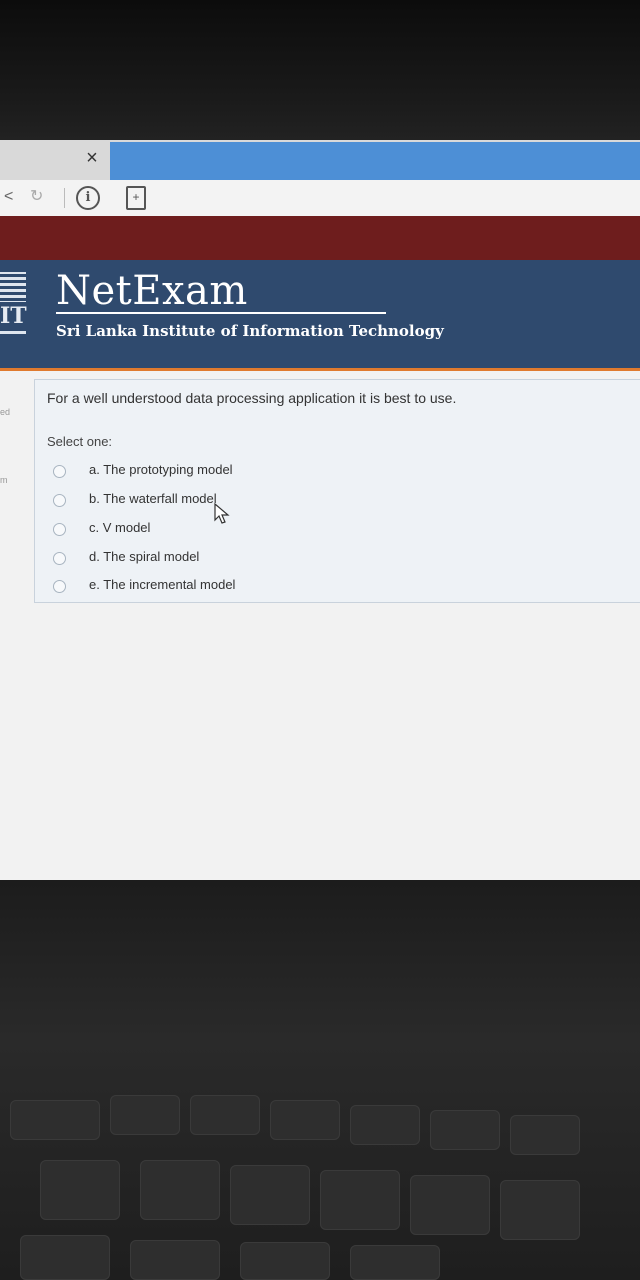  I want to click on answer-label: c. V model, so click(119, 527).